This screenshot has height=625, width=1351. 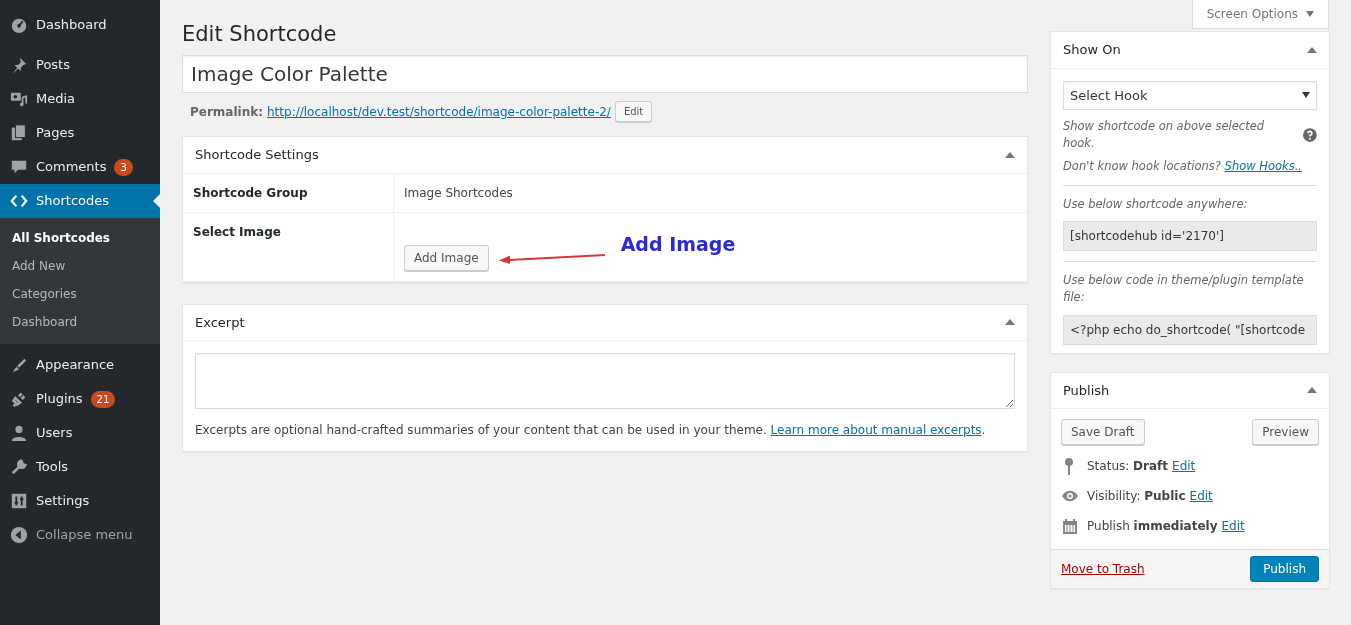 I want to click on submenu-item: Add New, so click(x=80, y=266).